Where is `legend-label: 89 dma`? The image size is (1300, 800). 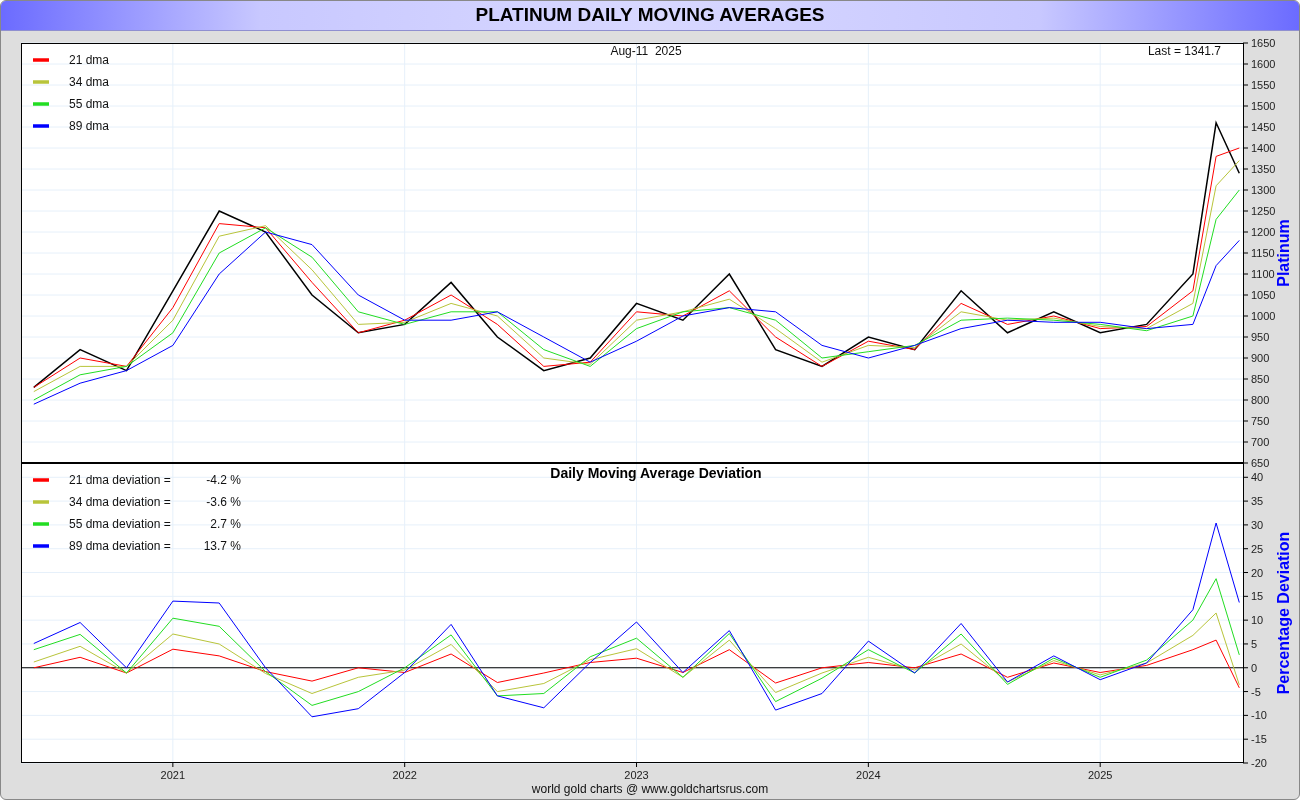
legend-label: 89 dma is located at coordinates (89, 126).